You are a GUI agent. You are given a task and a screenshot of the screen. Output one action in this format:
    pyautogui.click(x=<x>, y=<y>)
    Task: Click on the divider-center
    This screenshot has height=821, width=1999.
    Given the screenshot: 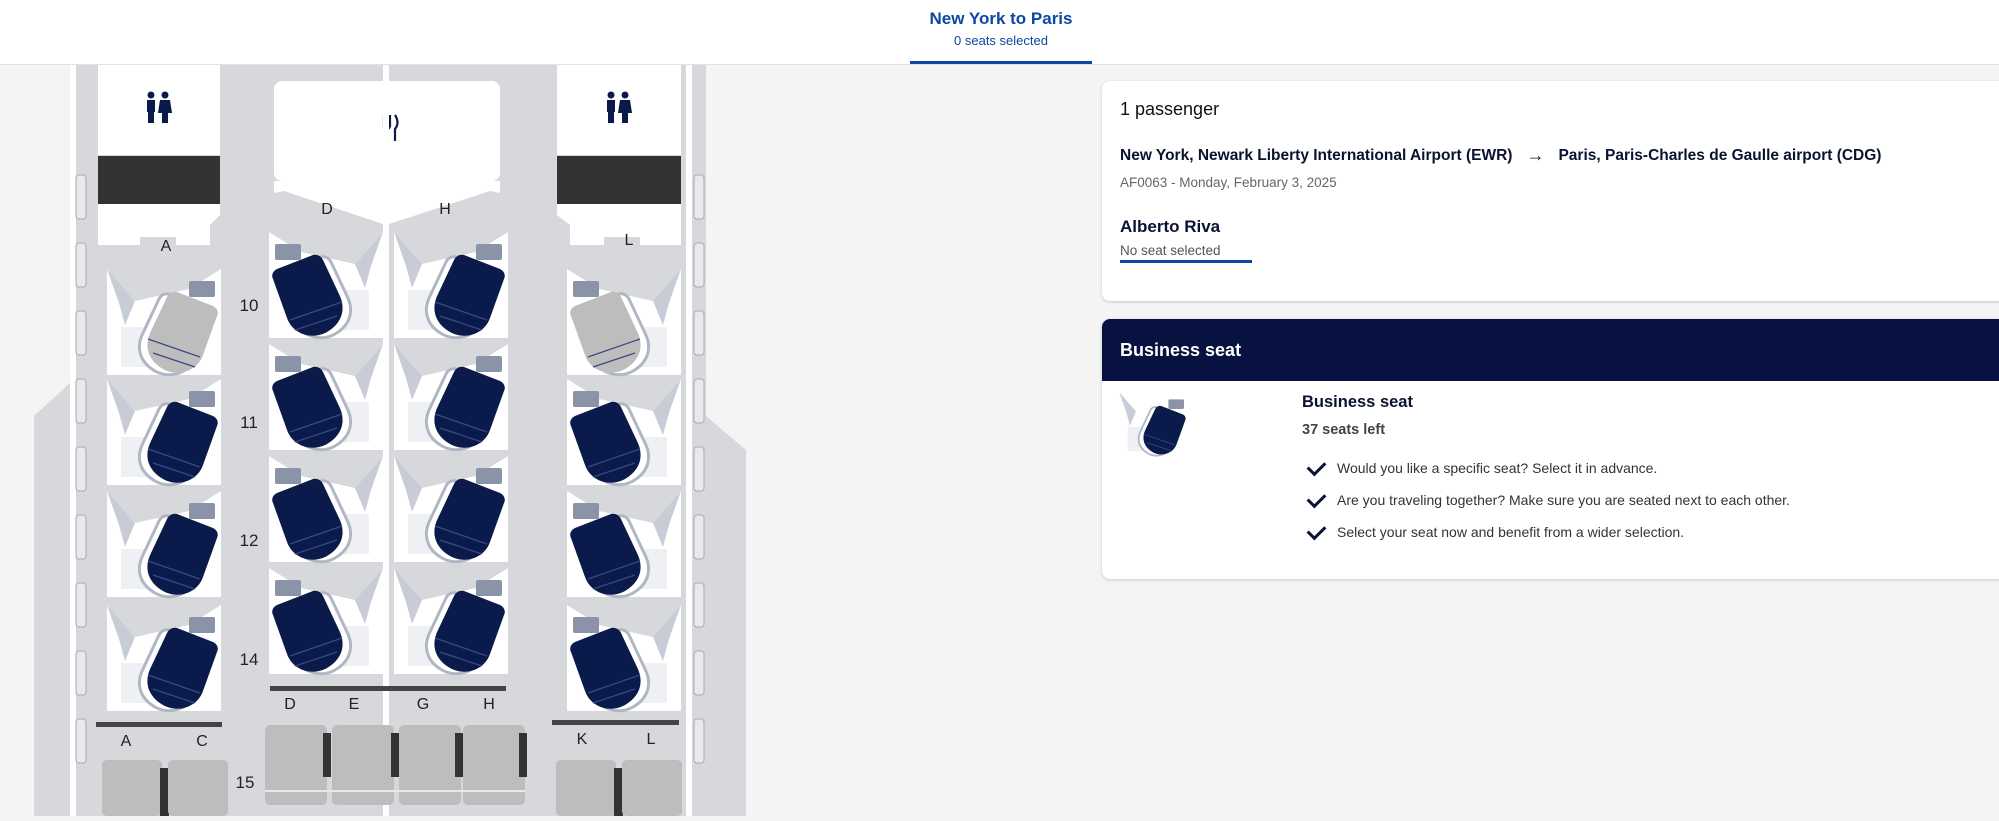 What is the action you would take?
    pyautogui.click(x=388, y=688)
    